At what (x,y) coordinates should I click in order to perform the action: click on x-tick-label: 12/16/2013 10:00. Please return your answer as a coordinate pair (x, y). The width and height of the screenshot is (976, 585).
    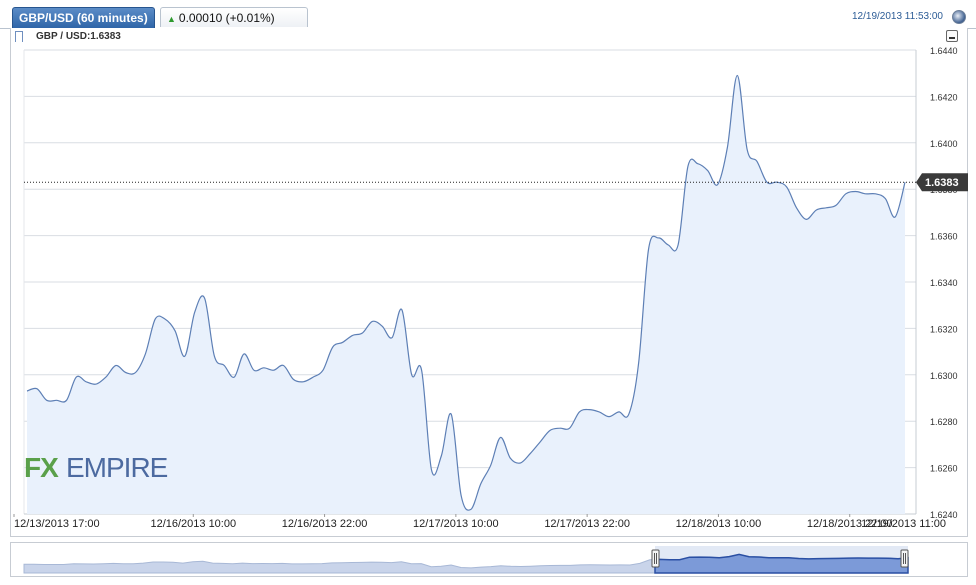
    Looking at the image, I should click on (193, 524).